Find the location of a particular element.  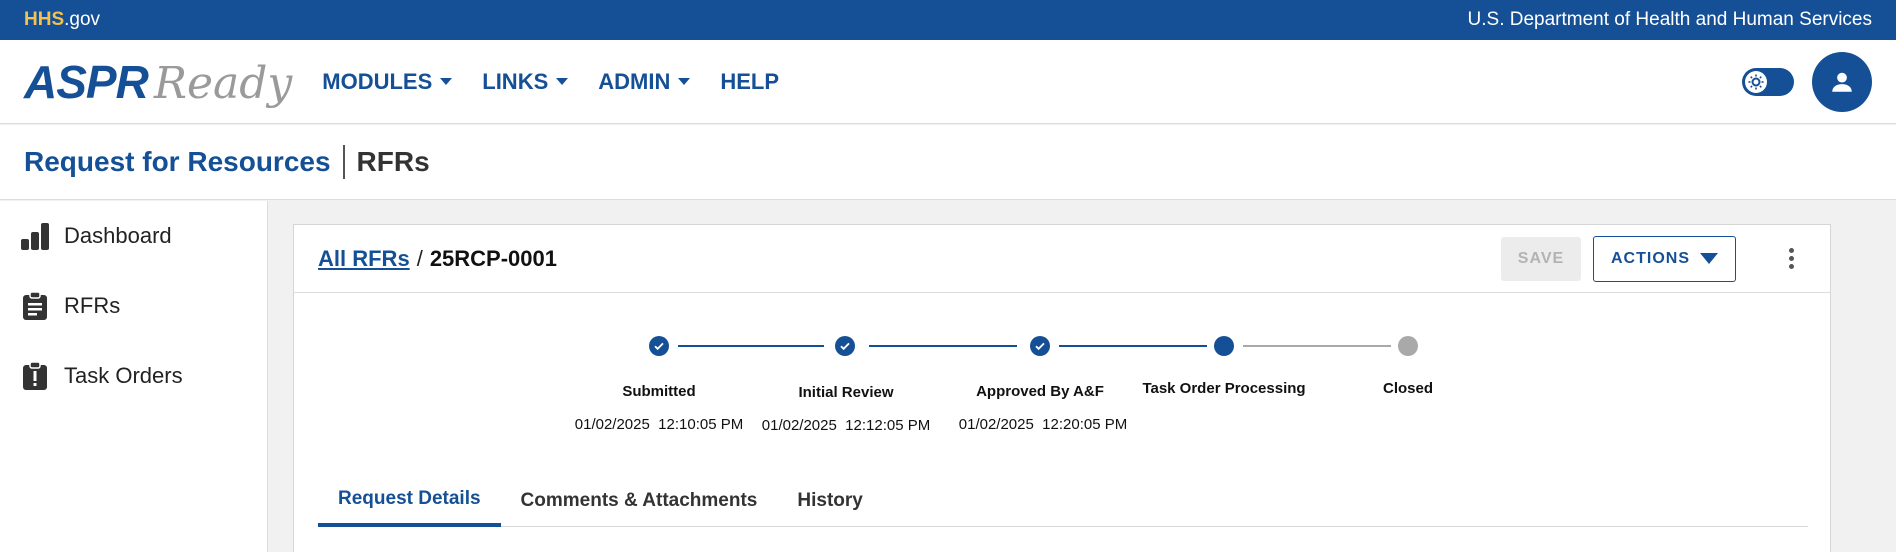

step-label-task-order-processing: Task Order Processing is located at coordinates (1224, 388).